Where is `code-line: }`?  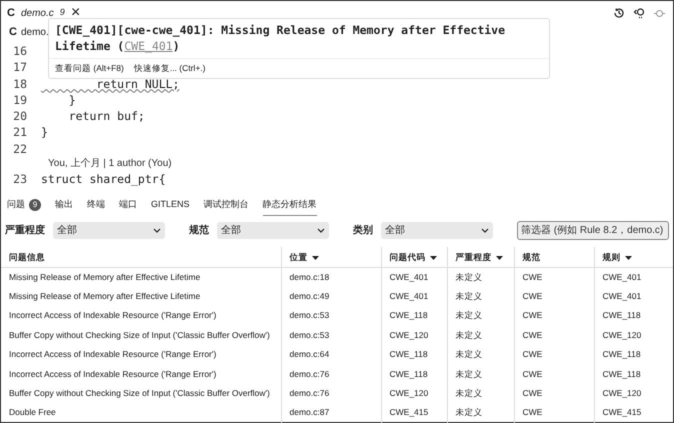
code-line: } is located at coordinates (72, 100).